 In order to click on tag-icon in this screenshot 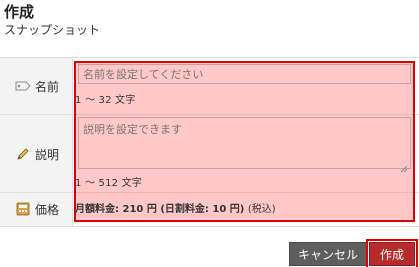, I will do `click(23, 86)`.